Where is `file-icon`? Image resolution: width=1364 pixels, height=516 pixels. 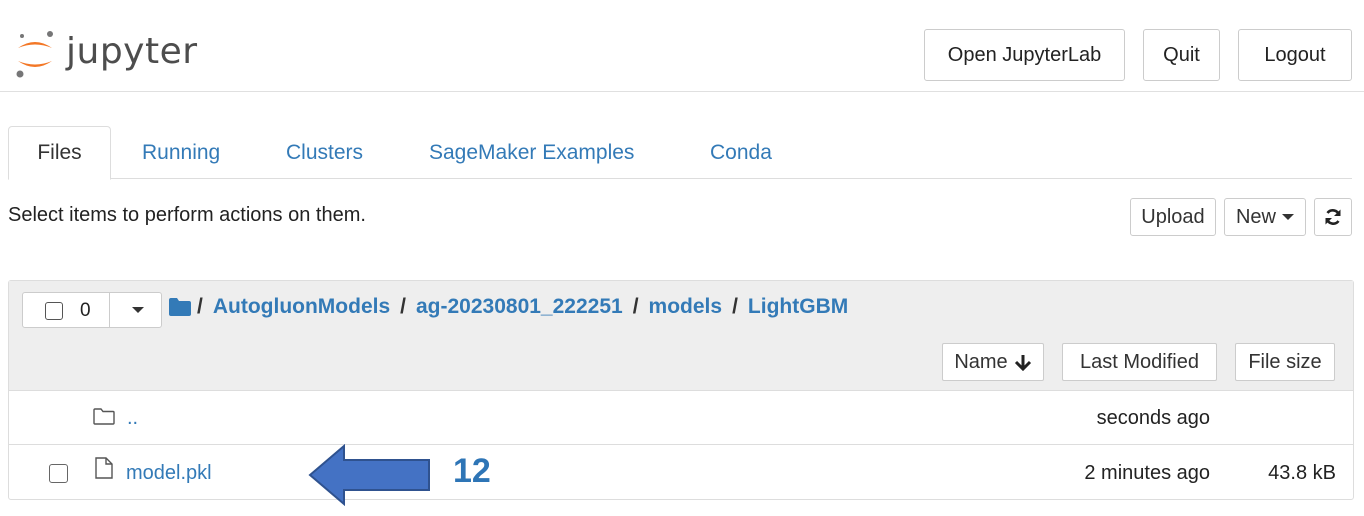 file-icon is located at coordinates (104, 468).